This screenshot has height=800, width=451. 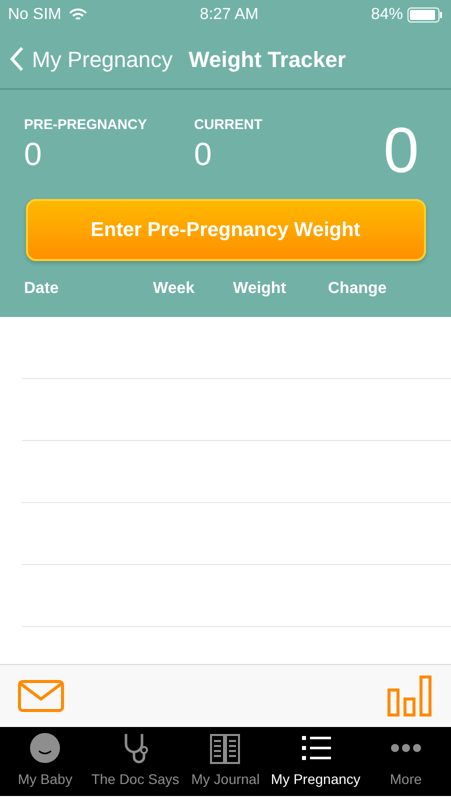 I want to click on stat-label: CURRENT, so click(x=229, y=124).